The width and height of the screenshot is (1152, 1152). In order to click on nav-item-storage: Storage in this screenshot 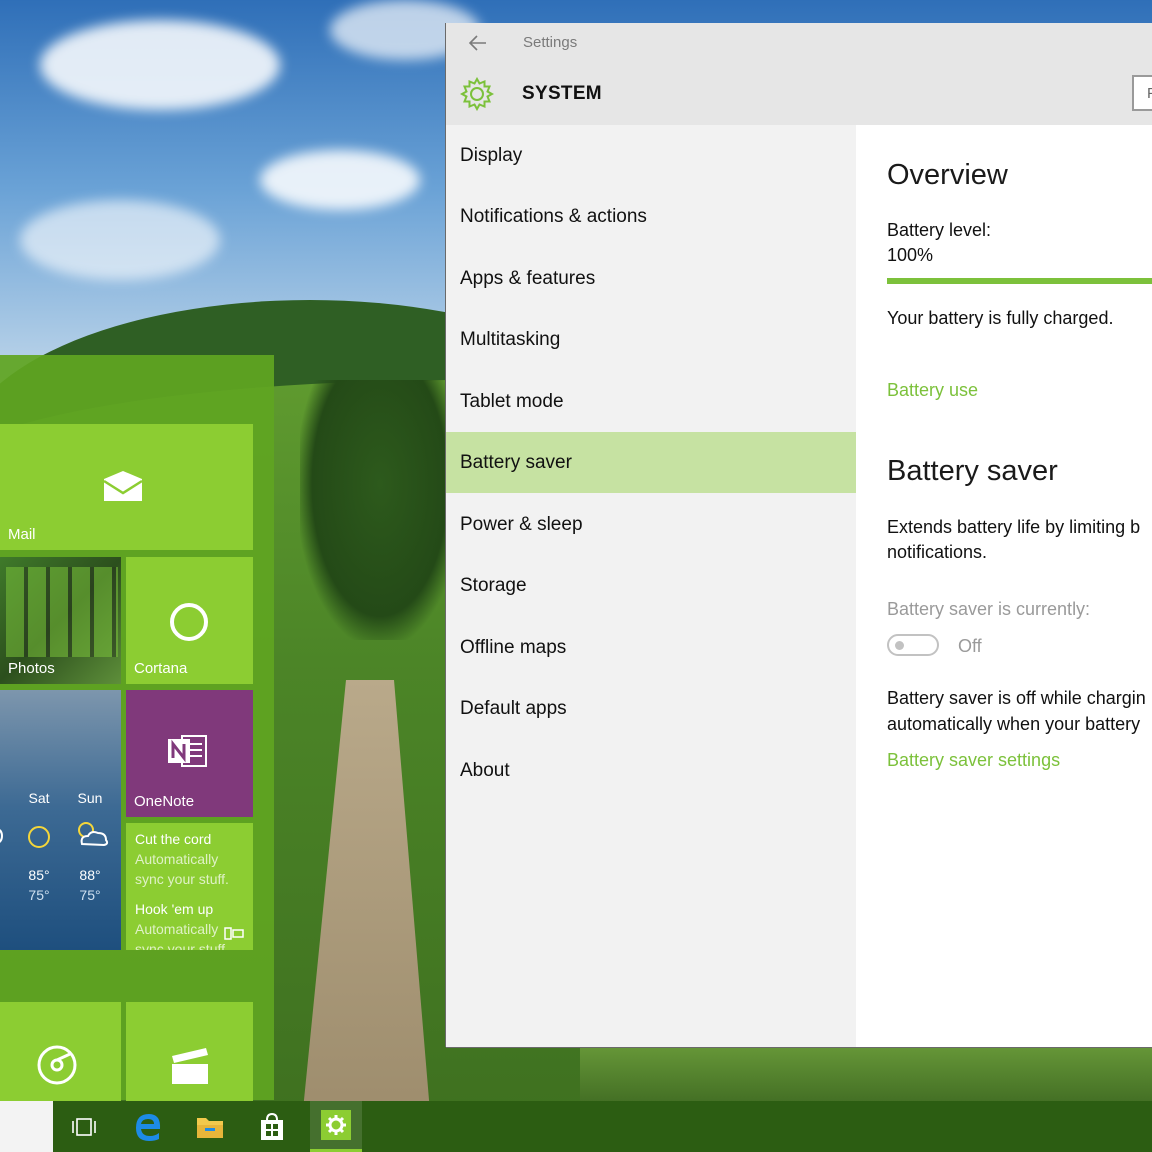, I will do `click(651, 585)`.